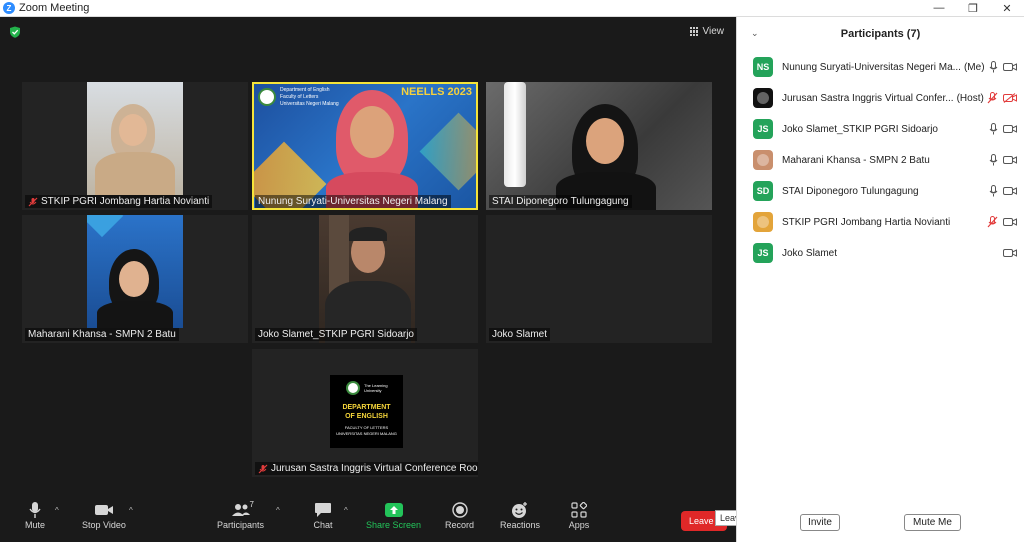 This screenshot has width=1024, height=542. What do you see at coordinates (104, 515) in the screenshot?
I see `stop-video-button: Stop Video` at bounding box center [104, 515].